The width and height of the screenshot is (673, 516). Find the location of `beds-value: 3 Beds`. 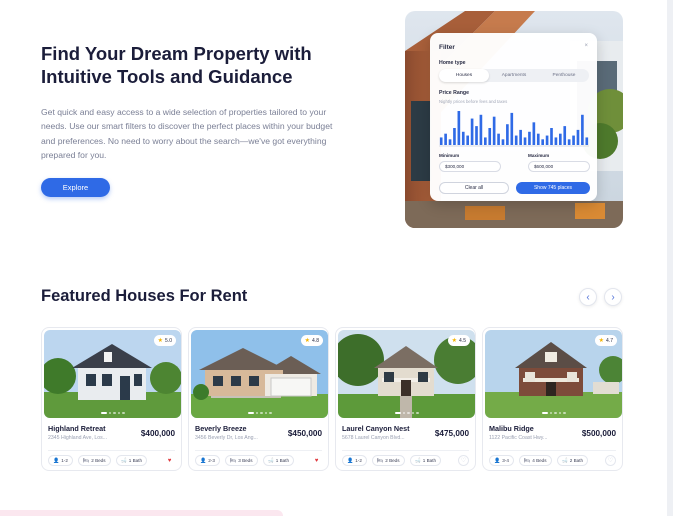

beds-value: 3 Beds is located at coordinates (245, 460).